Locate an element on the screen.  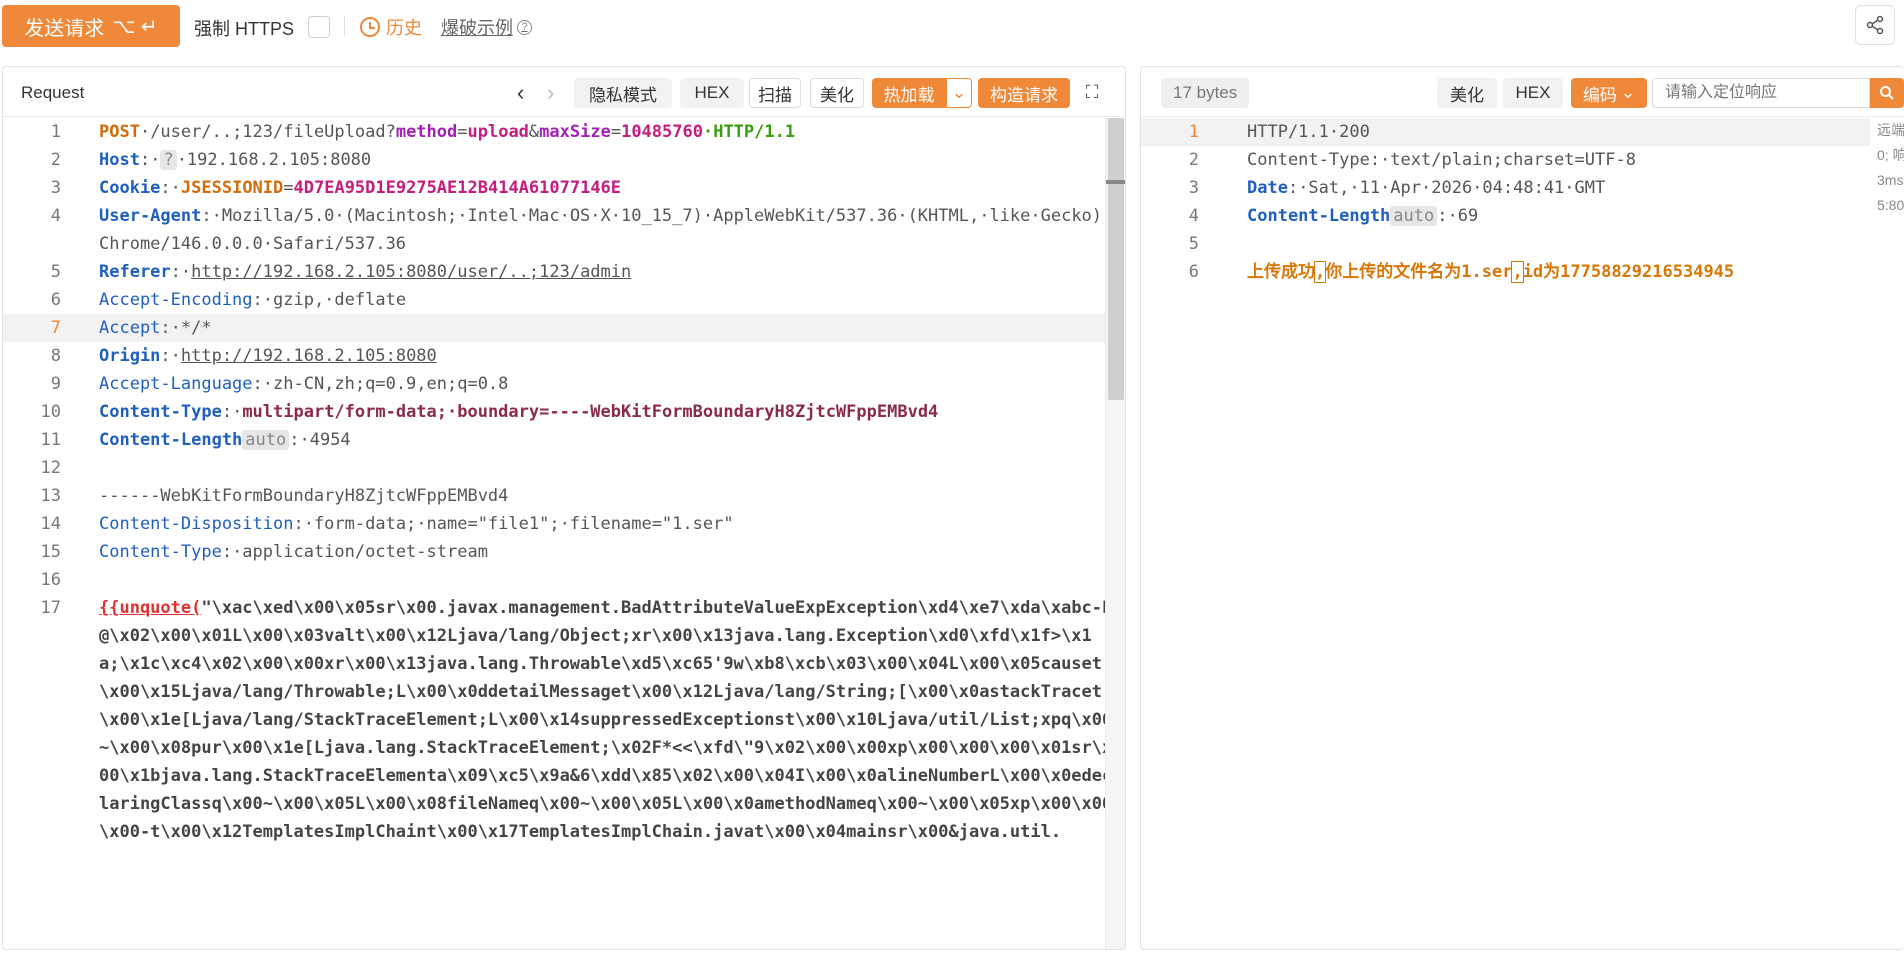
privacy-mode-button: 隐私模式 is located at coordinates (623, 93).